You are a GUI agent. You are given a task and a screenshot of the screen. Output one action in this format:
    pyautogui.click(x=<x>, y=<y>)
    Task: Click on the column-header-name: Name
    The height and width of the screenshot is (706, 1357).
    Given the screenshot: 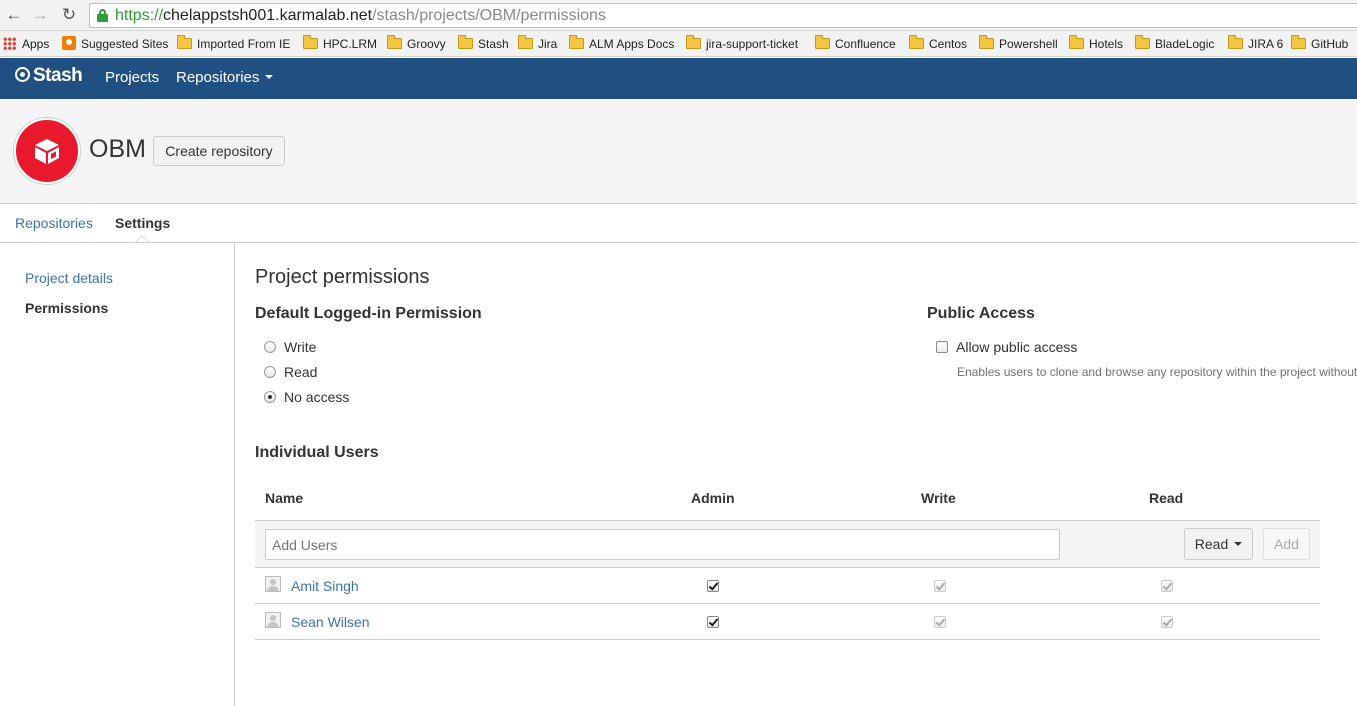 What is the action you would take?
    pyautogui.click(x=284, y=498)
    